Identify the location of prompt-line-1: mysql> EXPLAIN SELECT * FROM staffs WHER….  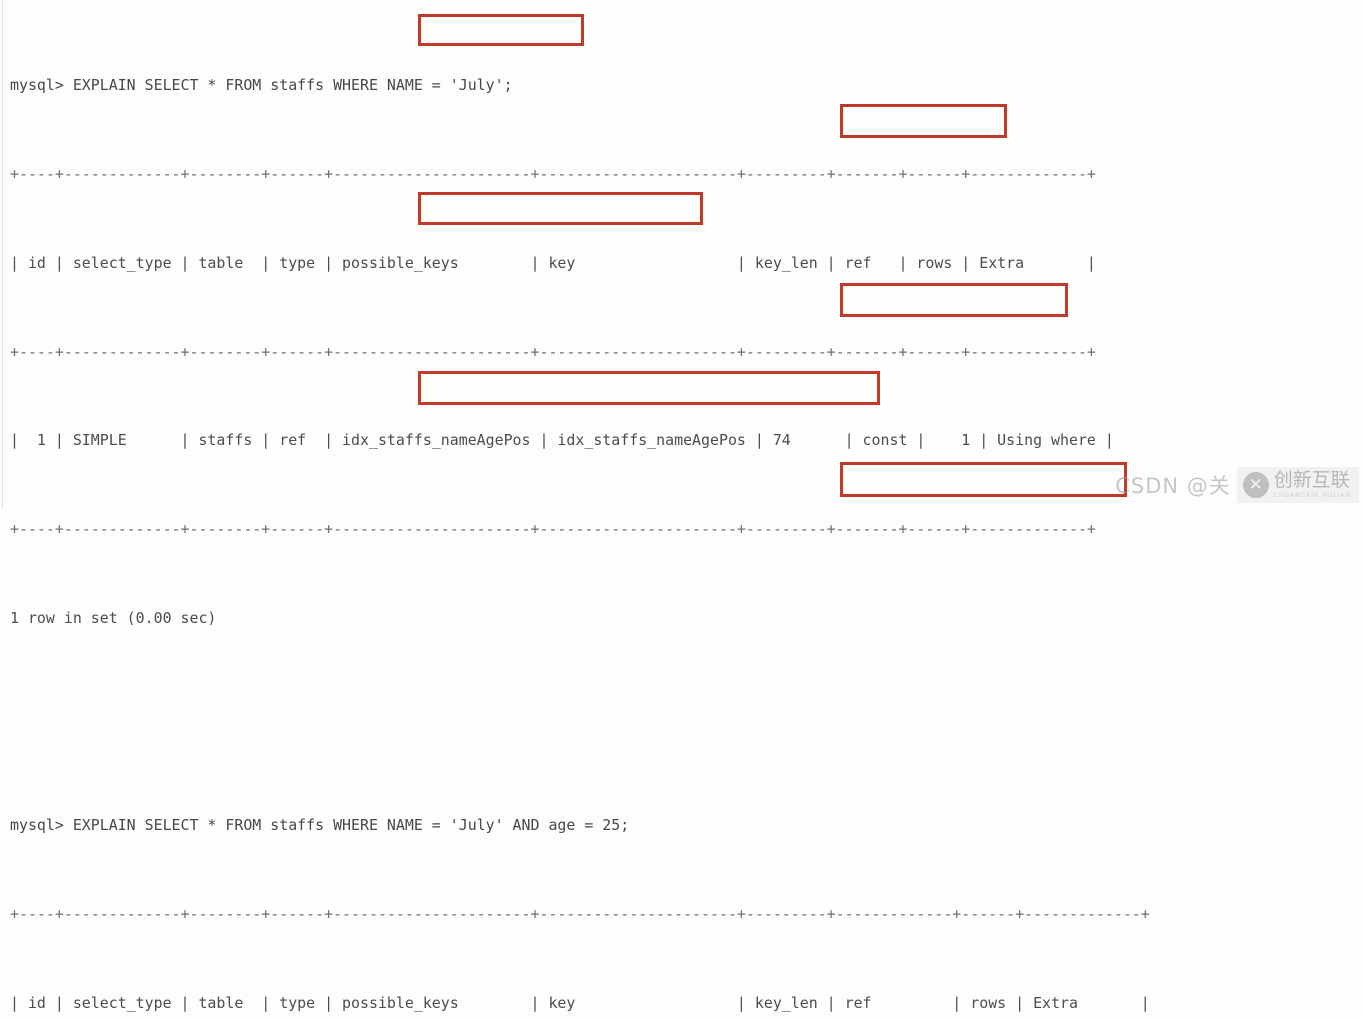
(261, 85).